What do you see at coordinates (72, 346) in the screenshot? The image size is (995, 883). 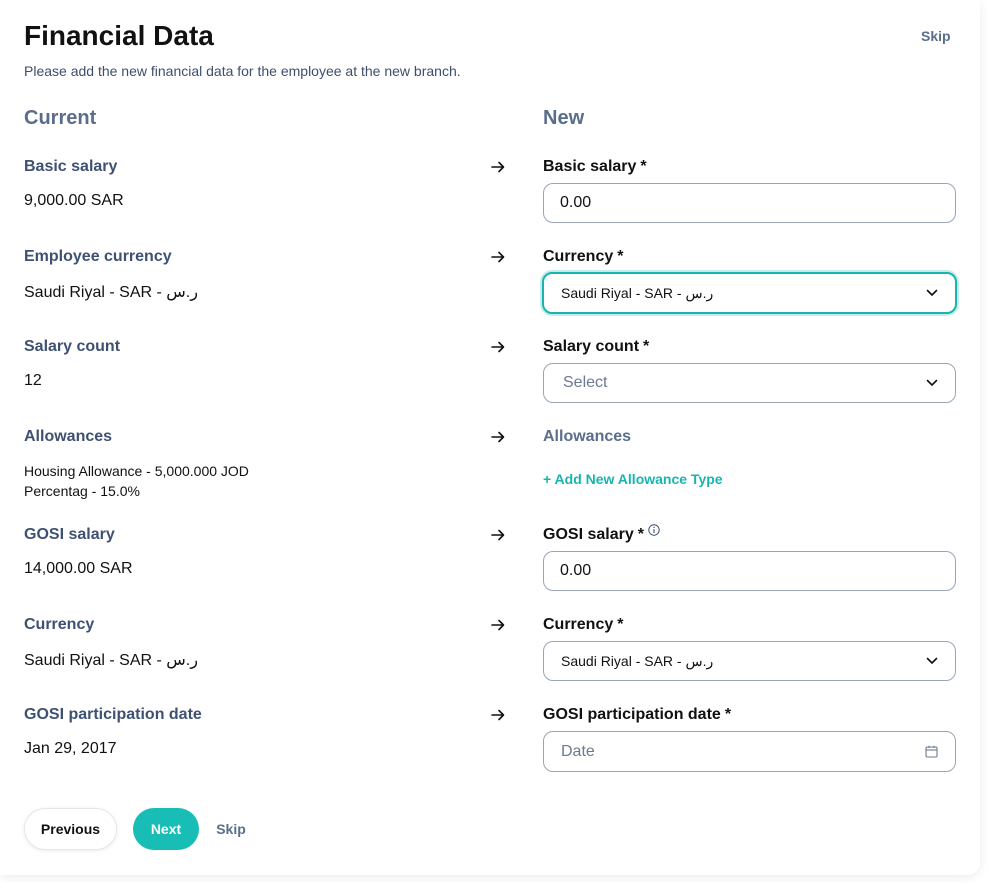 I see `current-salary-count-label: Salary count` at bounding box center [72, 346].